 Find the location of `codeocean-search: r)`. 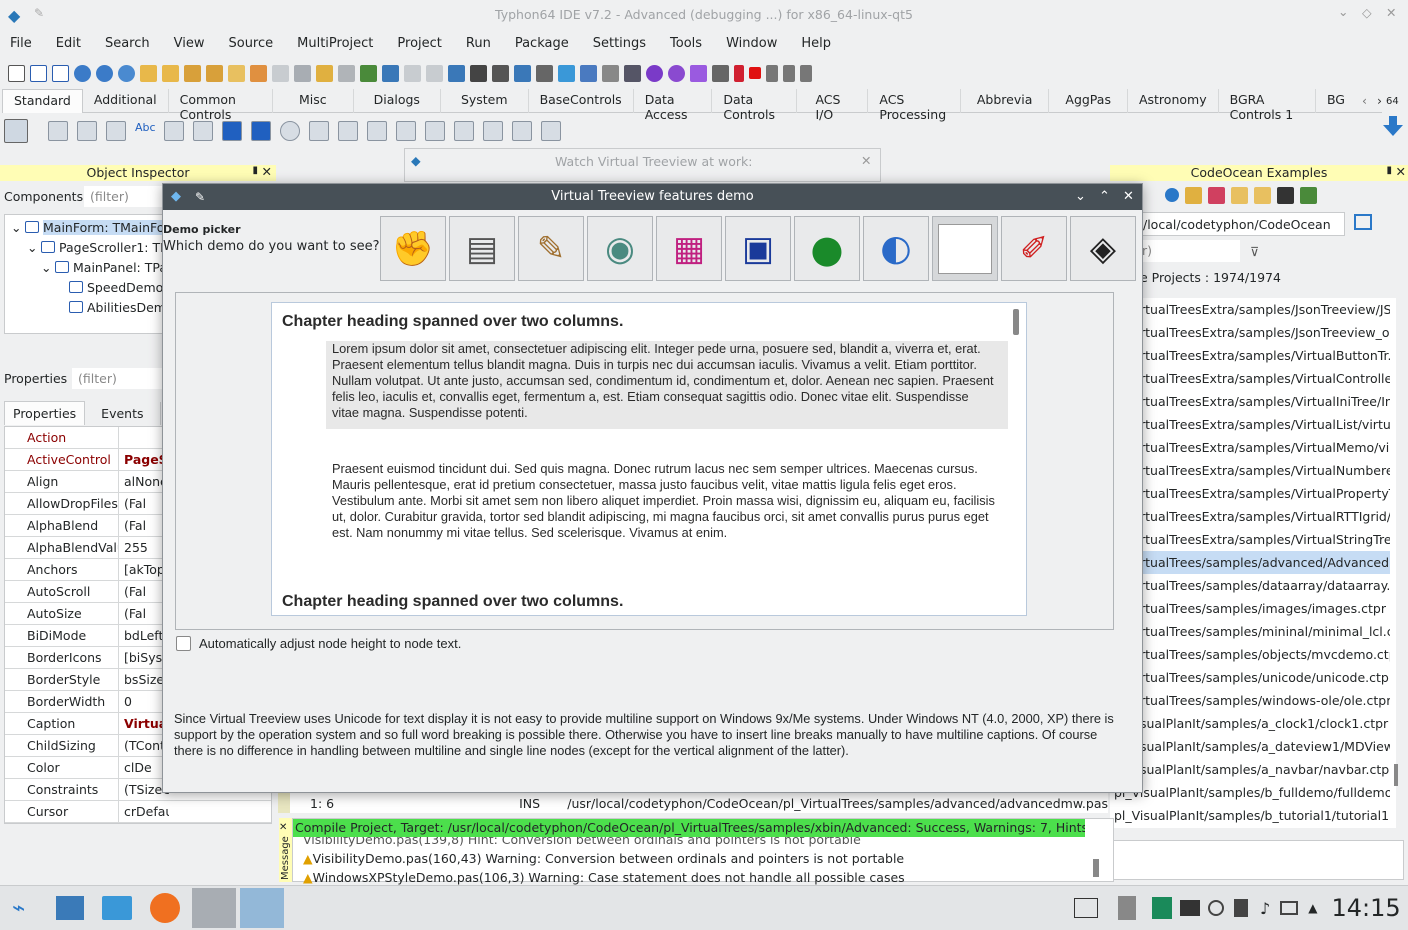

codeocean-search: r) is located at coordinates (1190, 251).